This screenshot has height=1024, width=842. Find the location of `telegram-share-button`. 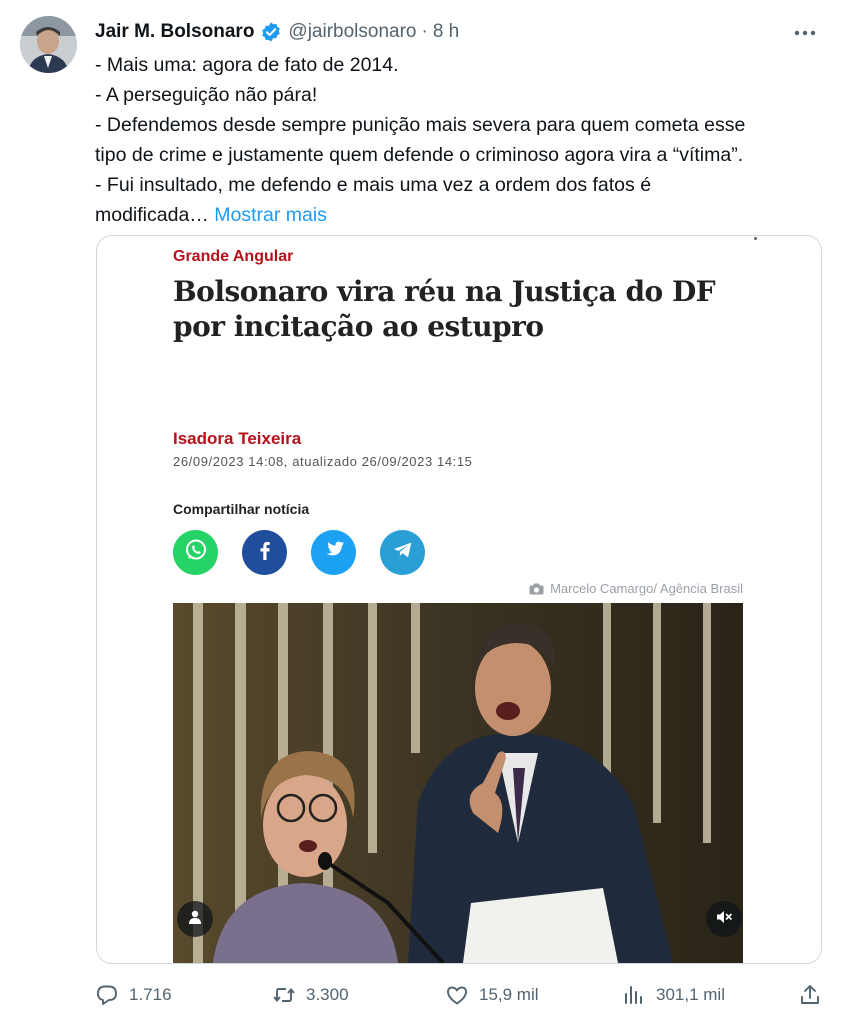

telegram-share-button is located at coordinates (402, 552).